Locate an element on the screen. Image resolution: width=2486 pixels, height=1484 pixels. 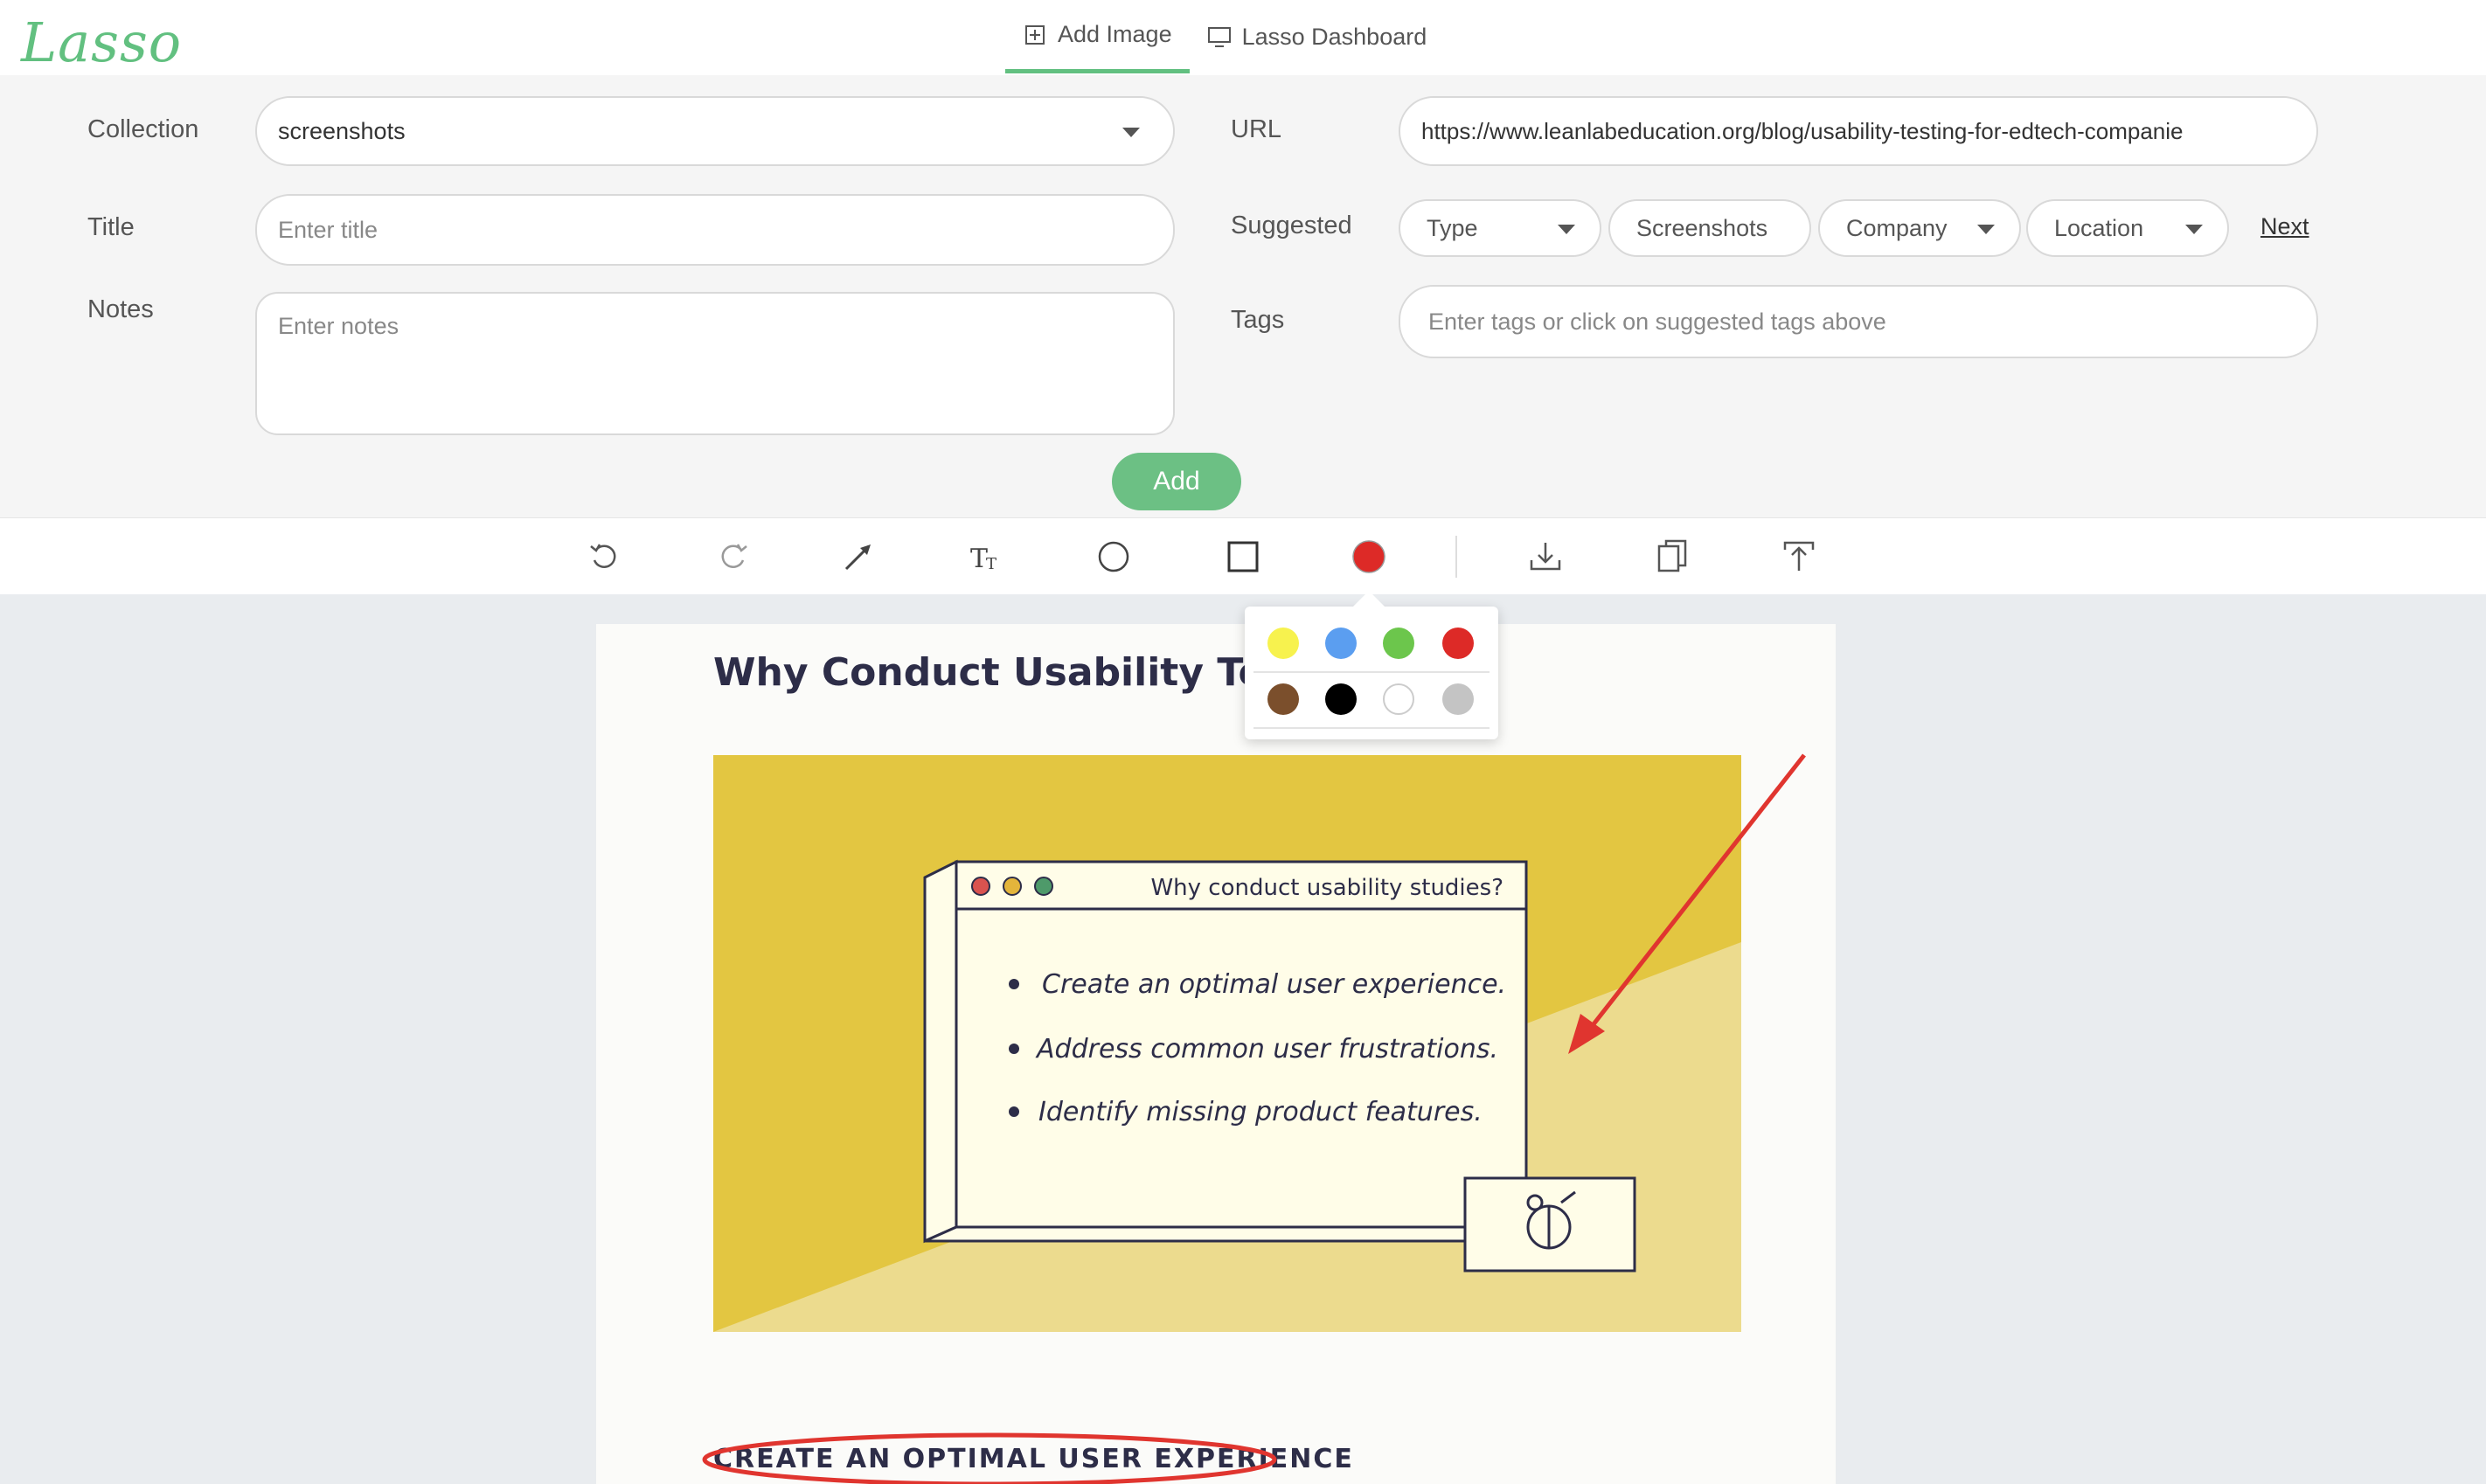
color-swatch-gray is located at coordinates (1458, 699).